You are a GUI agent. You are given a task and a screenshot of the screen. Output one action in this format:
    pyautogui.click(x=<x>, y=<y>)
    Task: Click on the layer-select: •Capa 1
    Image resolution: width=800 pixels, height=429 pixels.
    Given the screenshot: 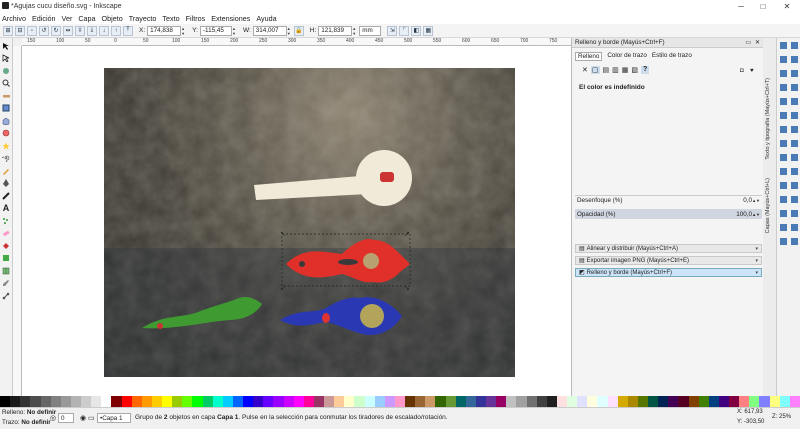 What is the action you would take?
    pyautogui.click(x=114, y=418)
    